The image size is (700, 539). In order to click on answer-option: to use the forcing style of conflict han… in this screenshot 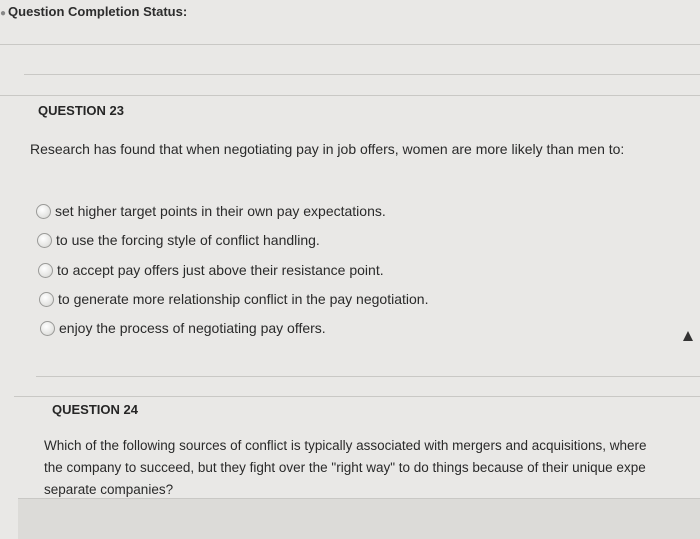, I will do `click(178, 240)`.